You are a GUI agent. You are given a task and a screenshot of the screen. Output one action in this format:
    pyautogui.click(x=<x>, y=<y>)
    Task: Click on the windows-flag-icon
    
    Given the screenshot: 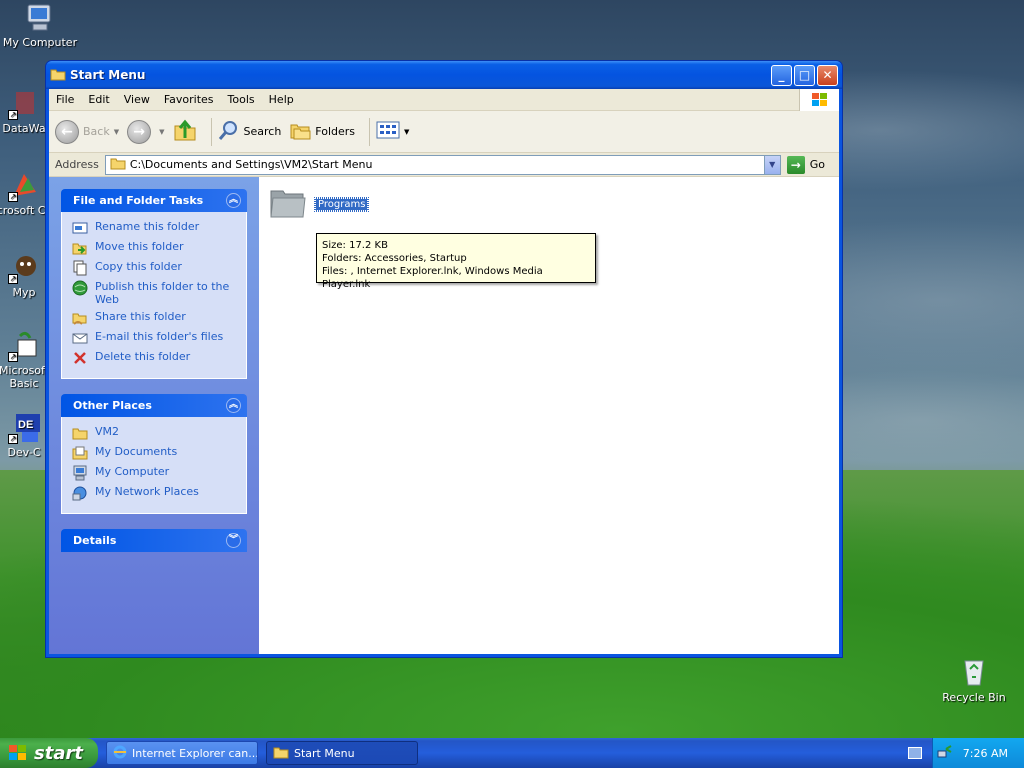 What is the action you would take?
    pyautogui.click(x=18, y=753)
    